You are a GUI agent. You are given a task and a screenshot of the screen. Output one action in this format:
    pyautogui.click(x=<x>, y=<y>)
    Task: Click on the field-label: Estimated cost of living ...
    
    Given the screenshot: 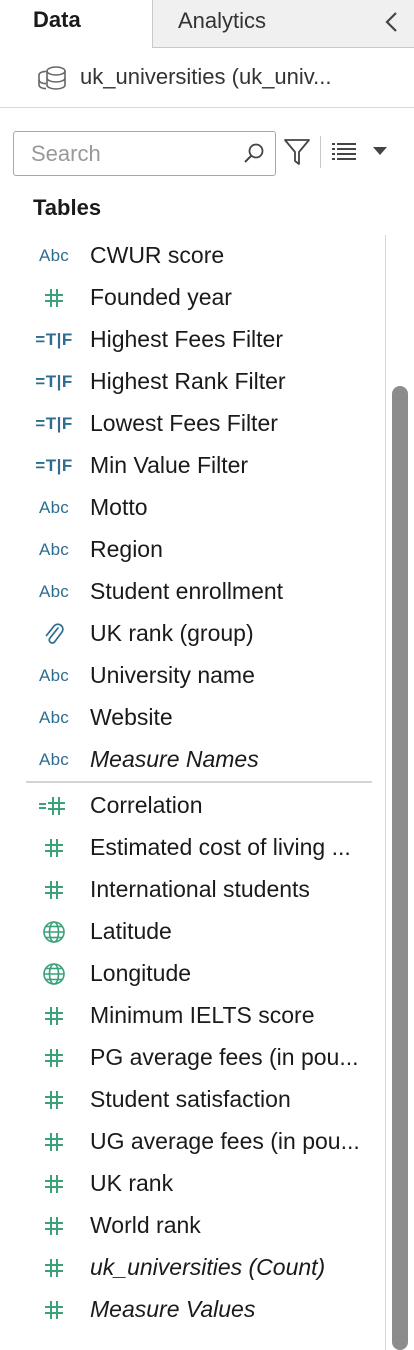 What is the action you would take?
    pyautogui.click(x=220, y=847)
    